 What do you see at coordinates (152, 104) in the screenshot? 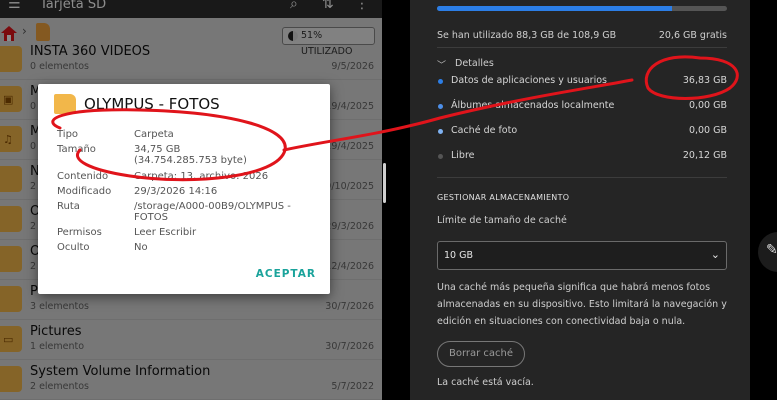
I see `dialog-title: OLYMPUS - FOTOS` at bounding box center [152, 104].